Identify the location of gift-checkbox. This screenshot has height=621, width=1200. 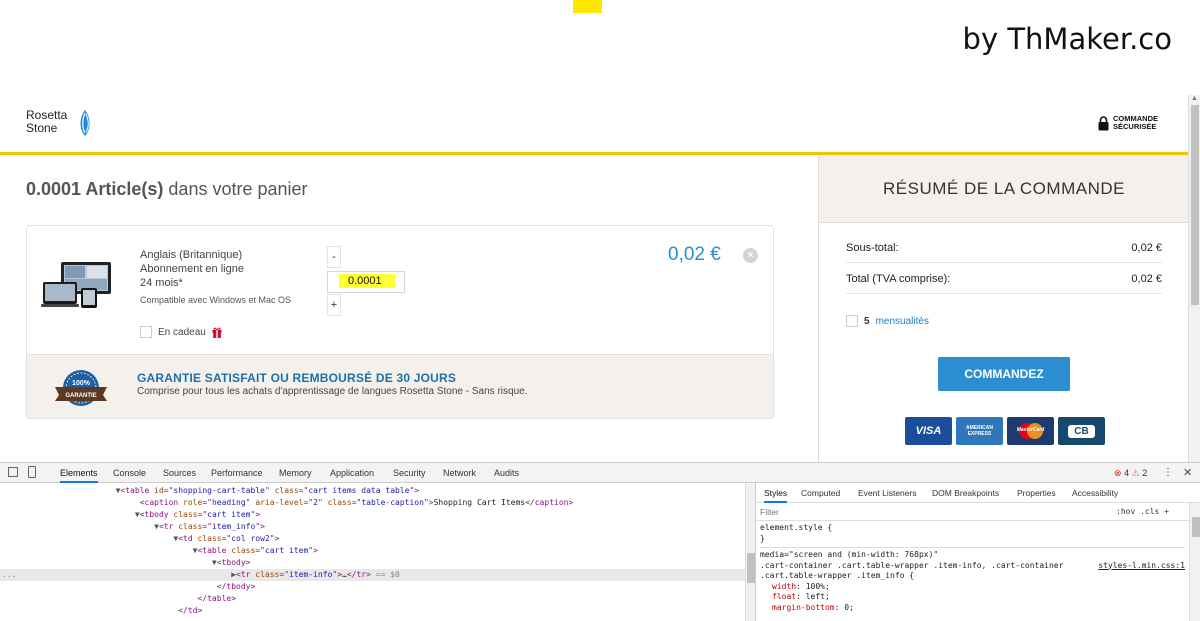
(146, 332).